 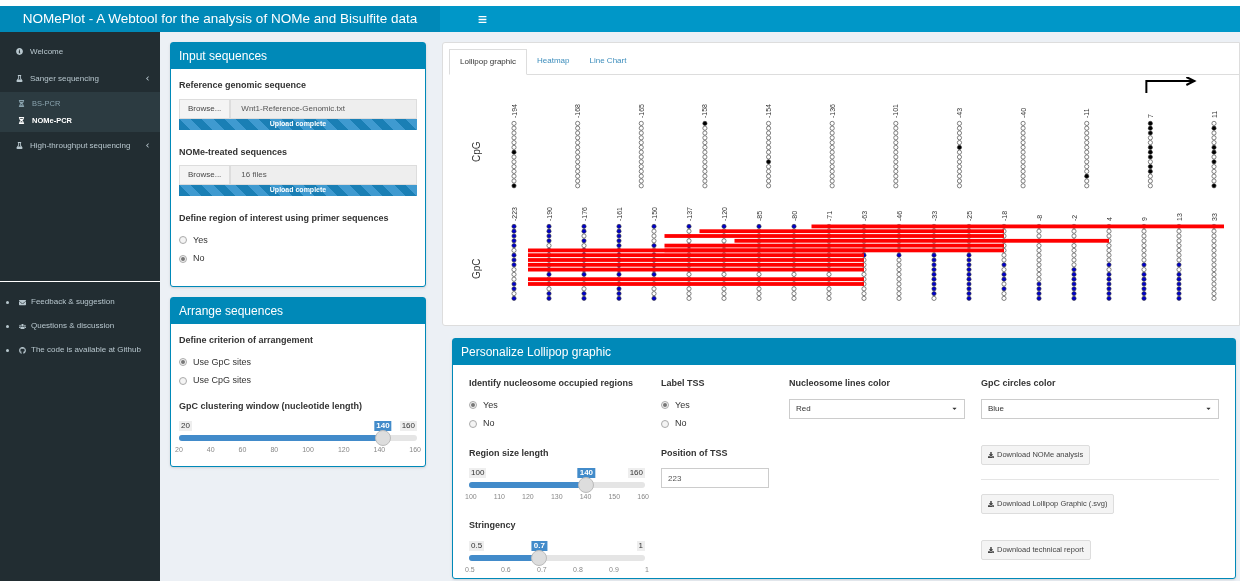 I want to click on axis-label: CpG, so click(x=476, y=151).